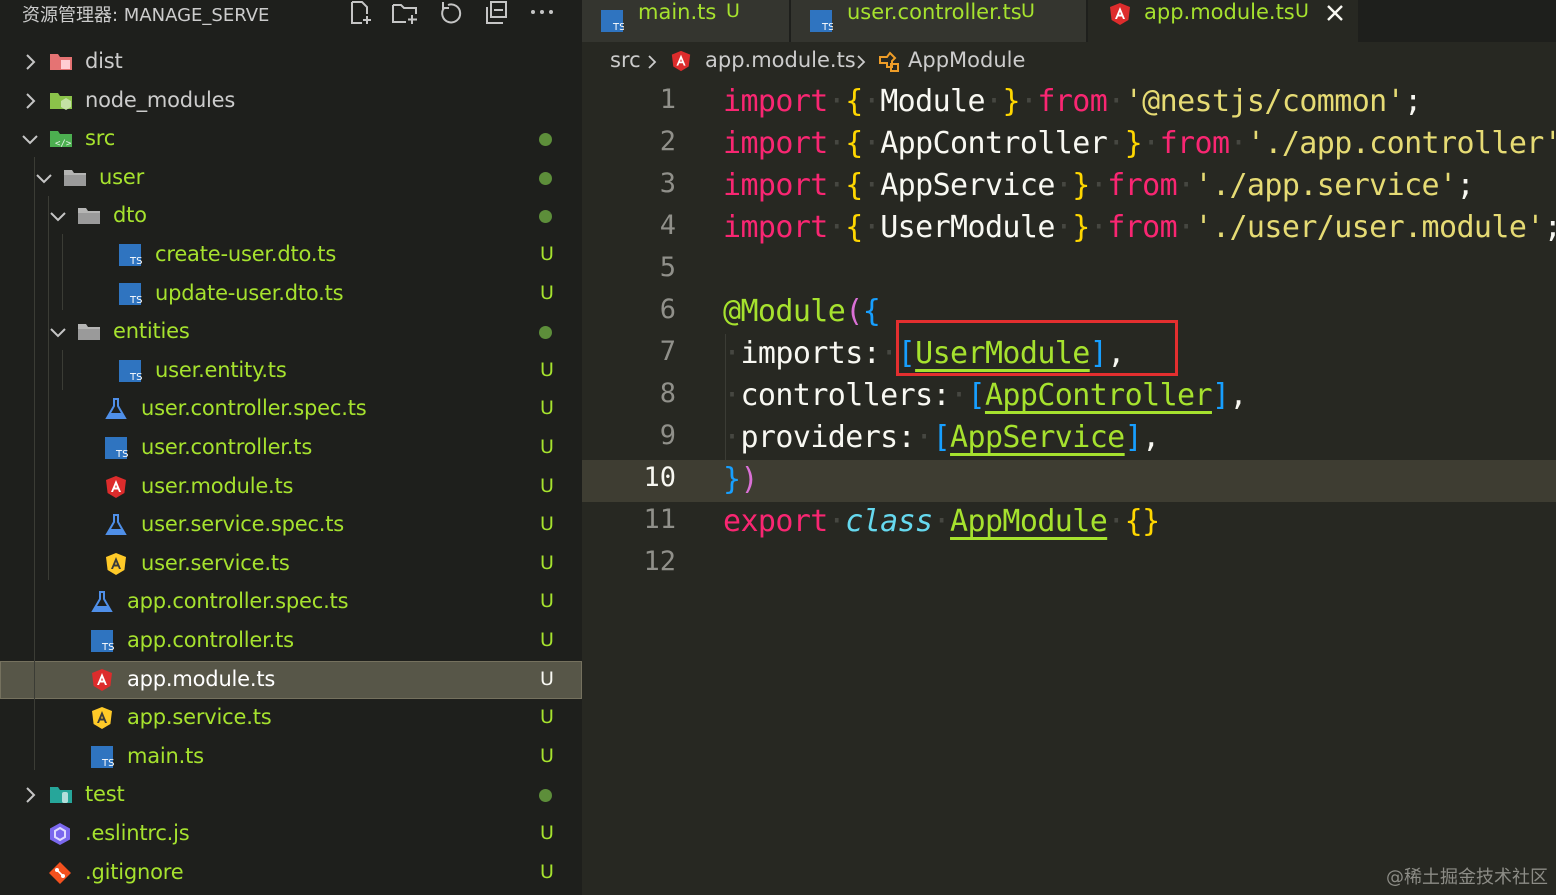 The height and width of the screenshot is (895, 1556). Describe the element at coordinates (103, 602) in the screenshot. I see `test-flask-icon` at that location.